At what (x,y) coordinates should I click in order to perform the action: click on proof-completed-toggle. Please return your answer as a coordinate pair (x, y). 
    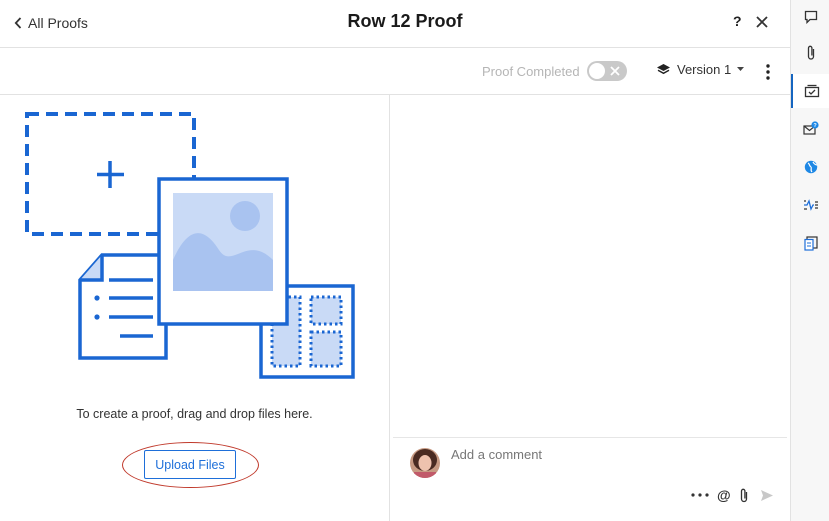
    Looking at the image, I should click on (607, 71).